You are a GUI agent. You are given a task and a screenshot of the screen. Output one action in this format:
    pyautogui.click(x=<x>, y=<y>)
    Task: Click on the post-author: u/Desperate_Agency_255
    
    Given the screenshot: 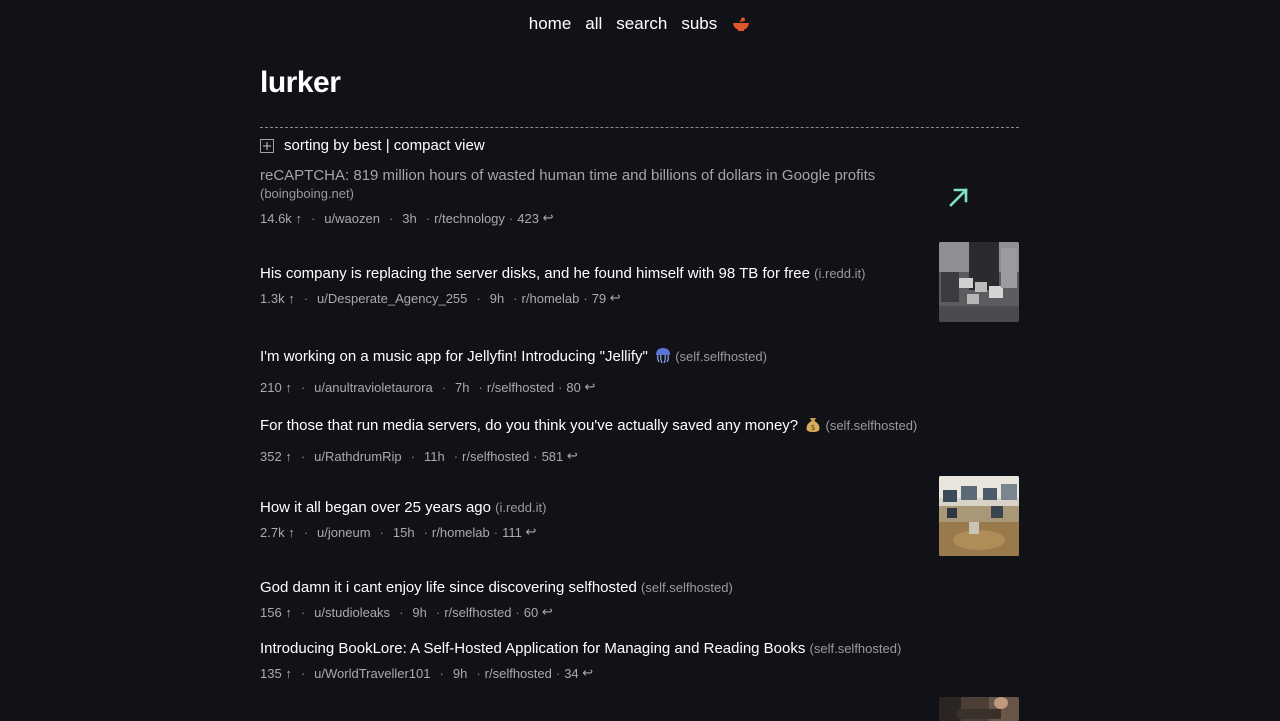 What is the action you would take?
    pyautogui.click(x=392, y=298)
    